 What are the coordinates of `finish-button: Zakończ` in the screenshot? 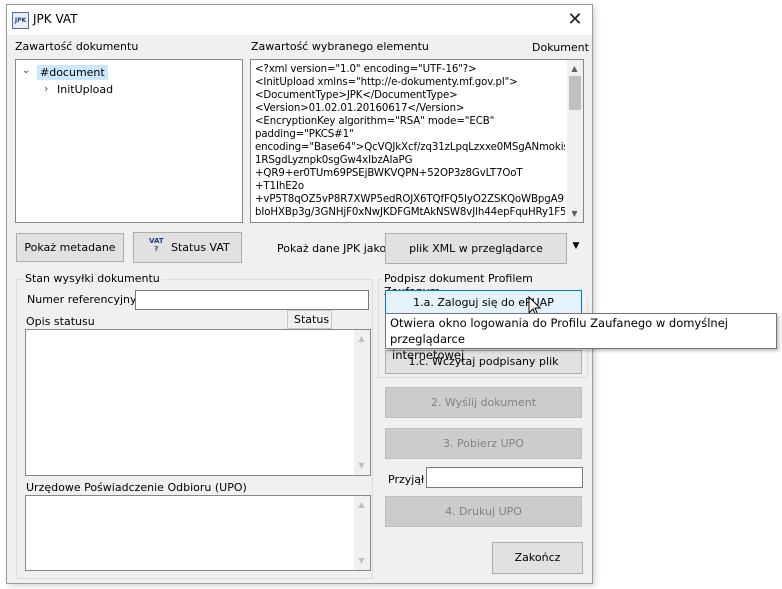 It's located at (537, 558).